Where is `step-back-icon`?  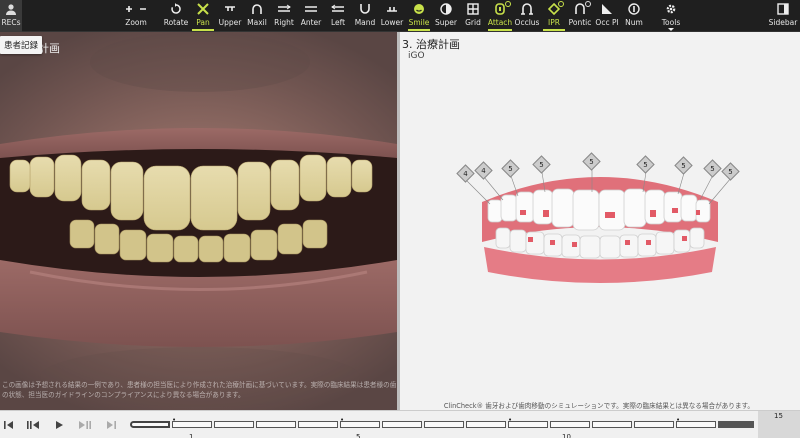 step-back-icon is located at coordinates (33, 425).